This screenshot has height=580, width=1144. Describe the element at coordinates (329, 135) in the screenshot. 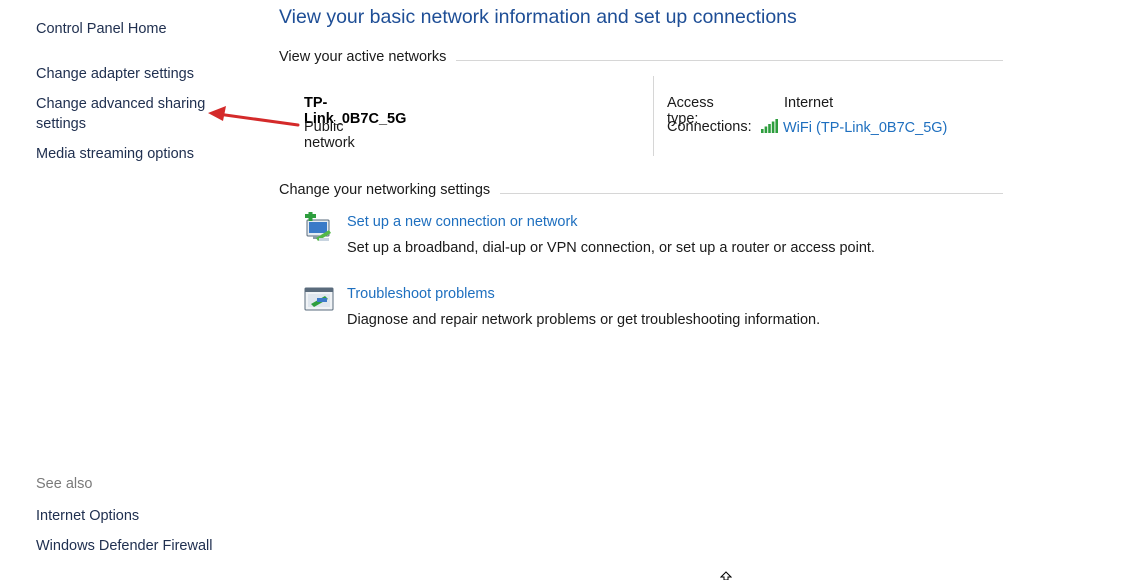

I see `network-category: Public network` at that location.